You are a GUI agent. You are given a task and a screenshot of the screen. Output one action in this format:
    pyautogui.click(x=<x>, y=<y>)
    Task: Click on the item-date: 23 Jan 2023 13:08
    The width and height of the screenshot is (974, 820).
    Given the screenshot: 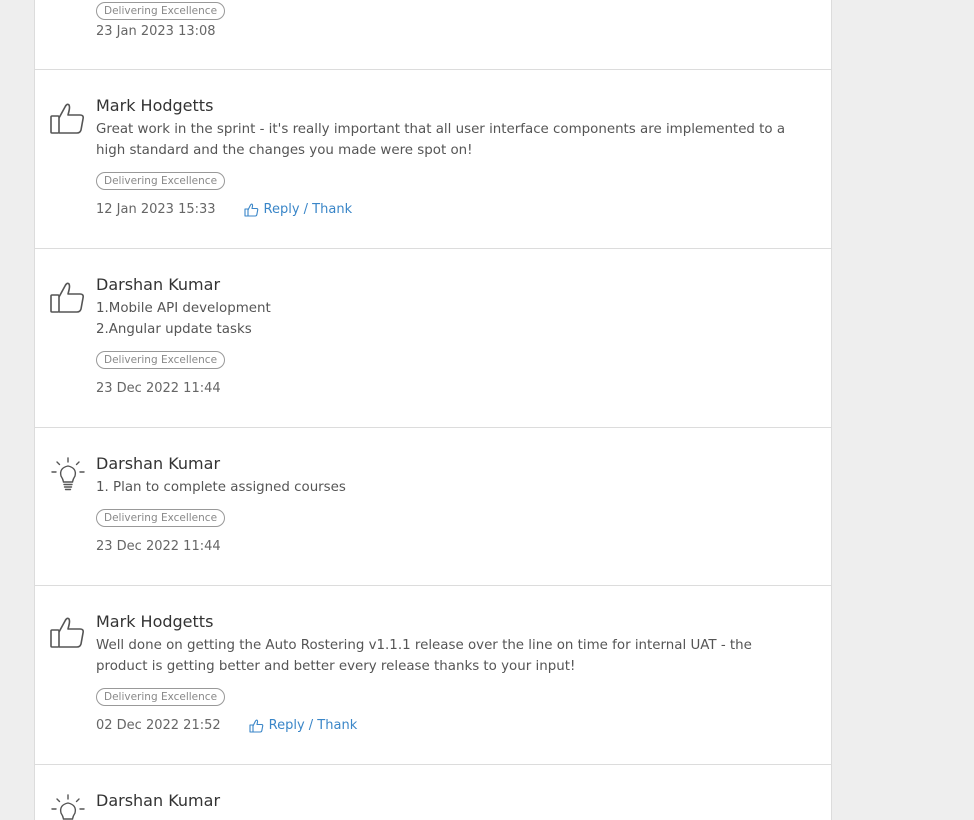 What is the action you would take?
    pyautogui.click(x=156, y=31)
    